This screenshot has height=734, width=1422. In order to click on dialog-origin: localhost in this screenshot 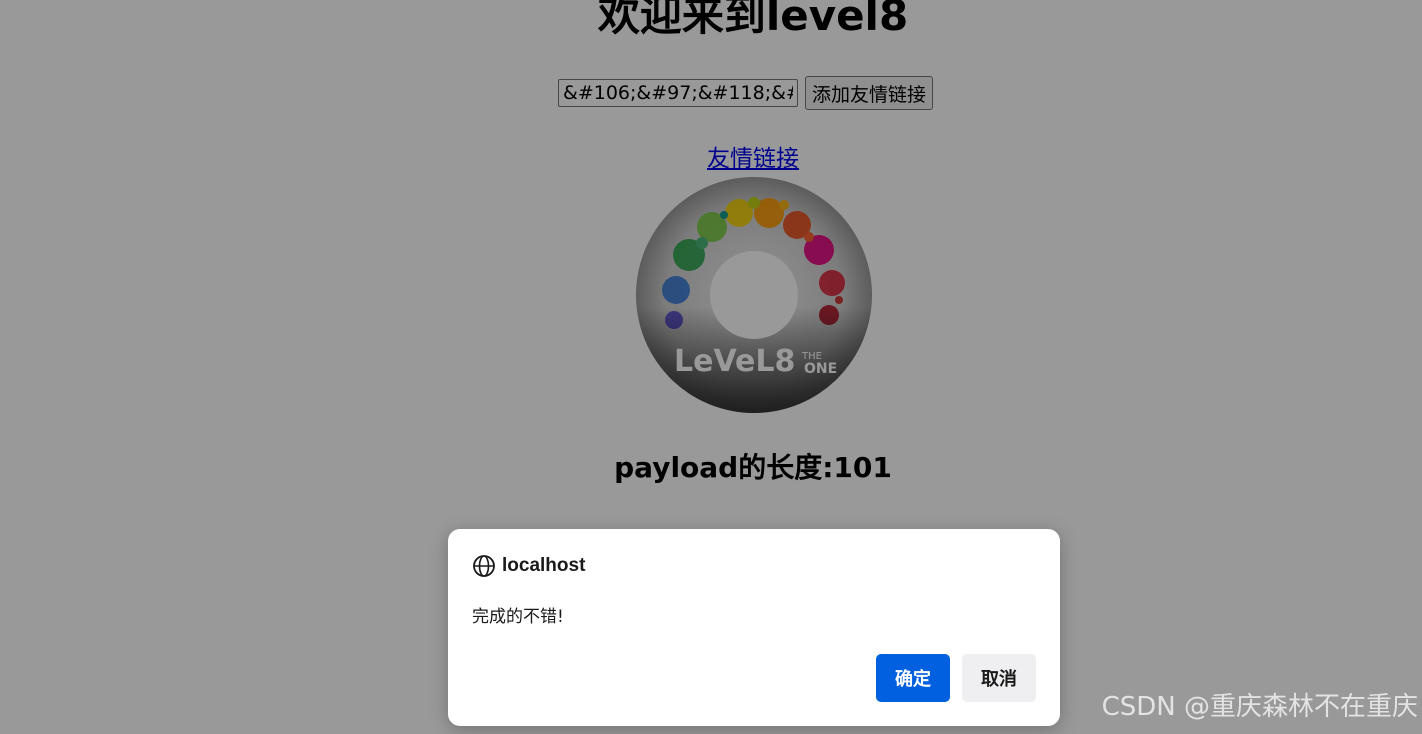, I will do `click(528, 566)`.